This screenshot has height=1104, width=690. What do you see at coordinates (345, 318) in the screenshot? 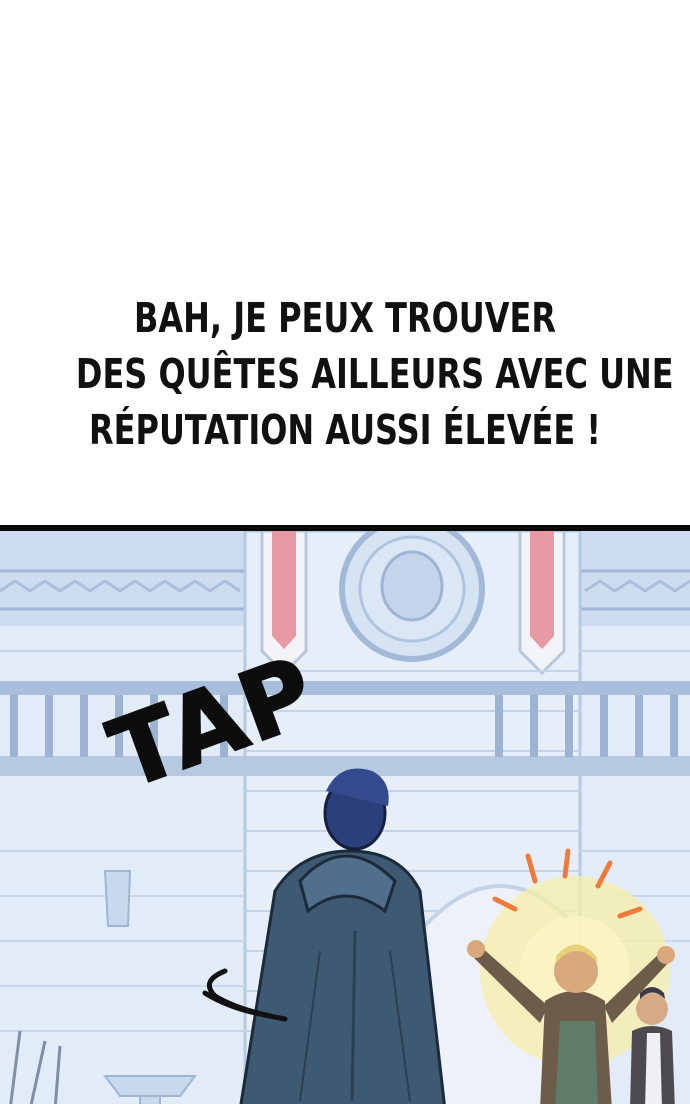
I see `caption-line-1: BAH, JE PEUX TROUVER` at bounding box center [345, 318].